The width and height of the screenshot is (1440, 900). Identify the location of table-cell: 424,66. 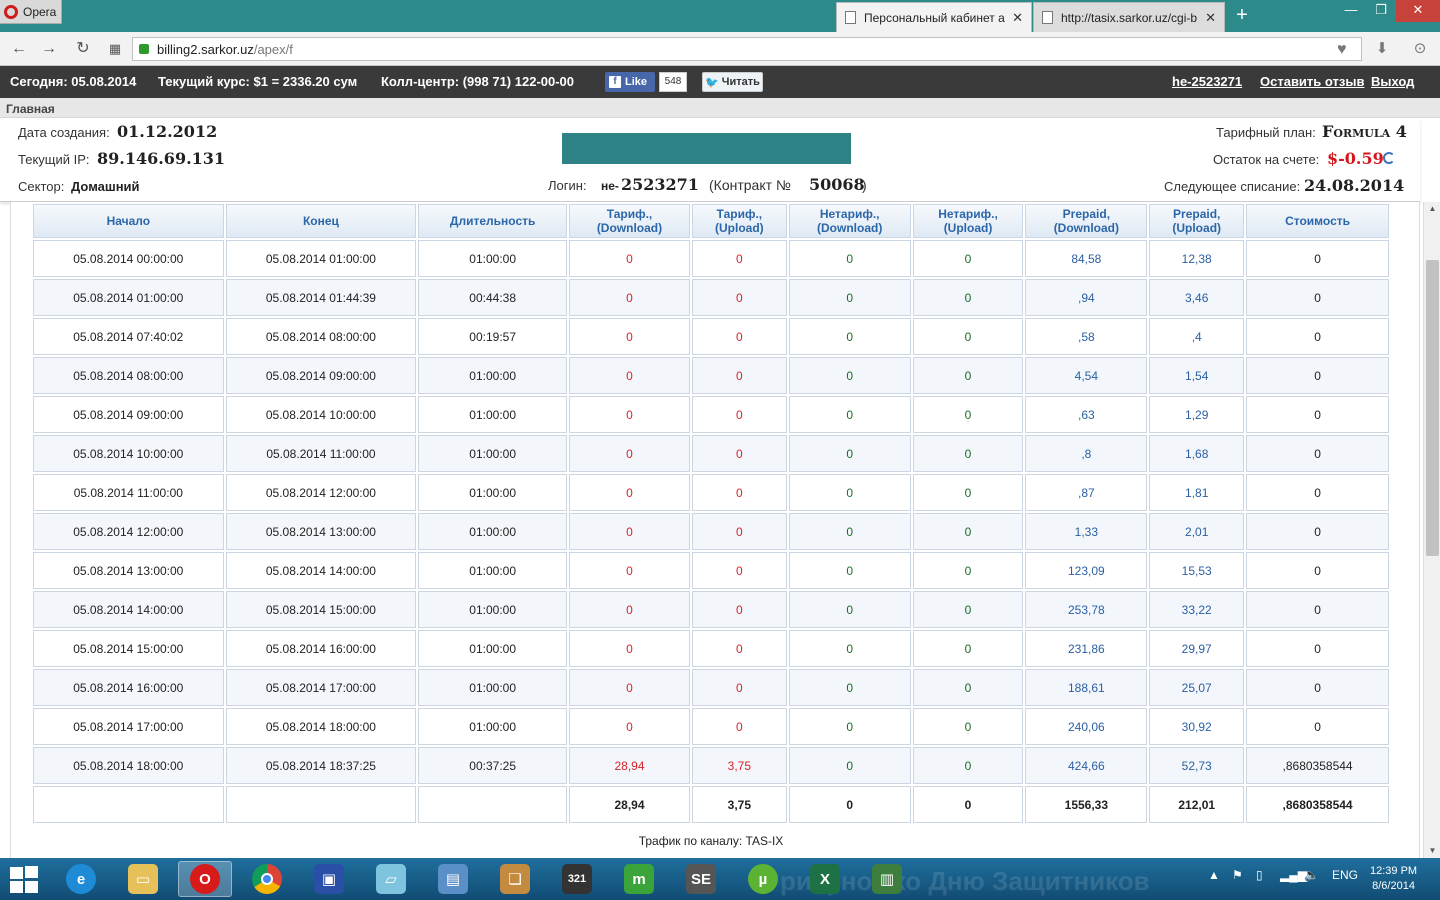
(1086, 765).